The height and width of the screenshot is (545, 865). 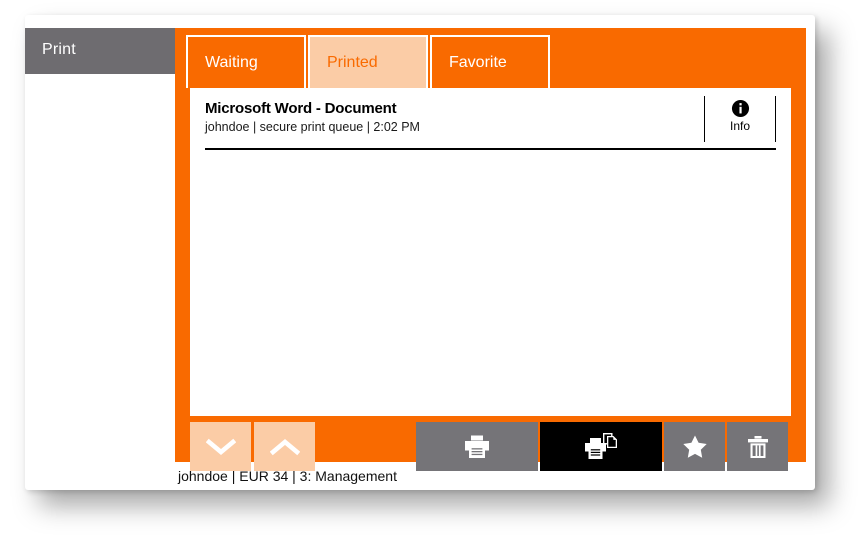 I want to click on info-circle-icon, so click(x=740, y=108).